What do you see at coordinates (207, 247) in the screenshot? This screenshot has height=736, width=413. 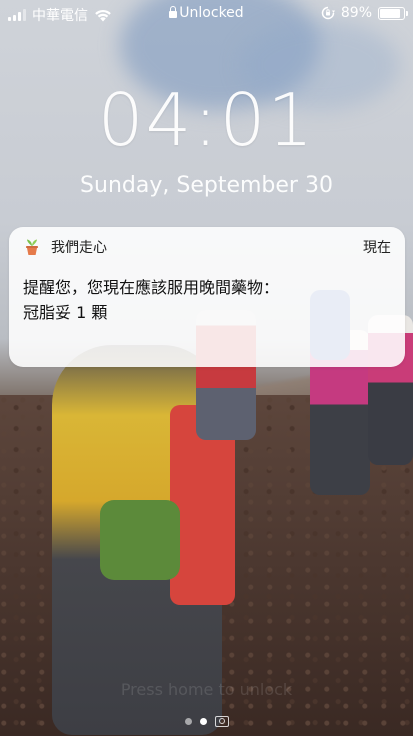 I see `notification-header: 我們走心 現在` at bounding box center [207, 247].